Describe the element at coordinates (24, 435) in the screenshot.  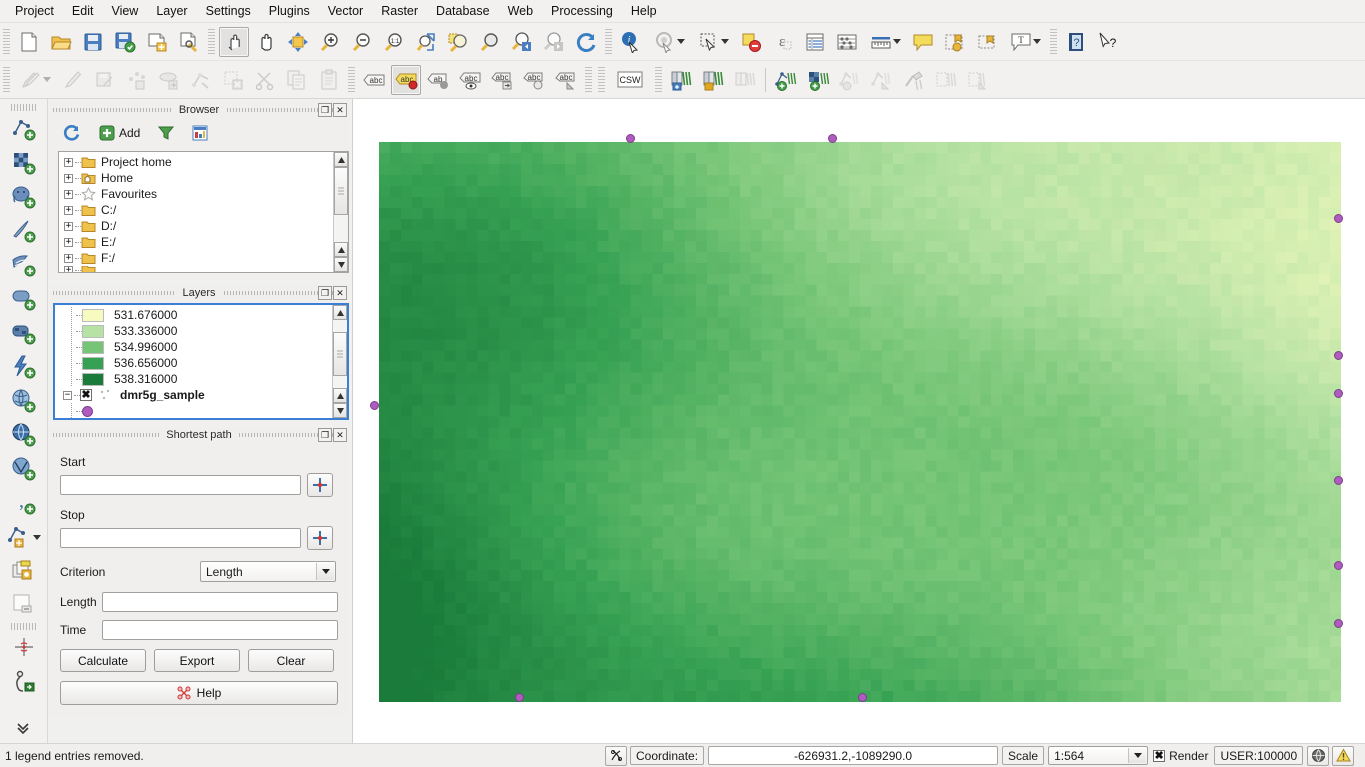
I see `add-wfs-layer-icon` at that location.